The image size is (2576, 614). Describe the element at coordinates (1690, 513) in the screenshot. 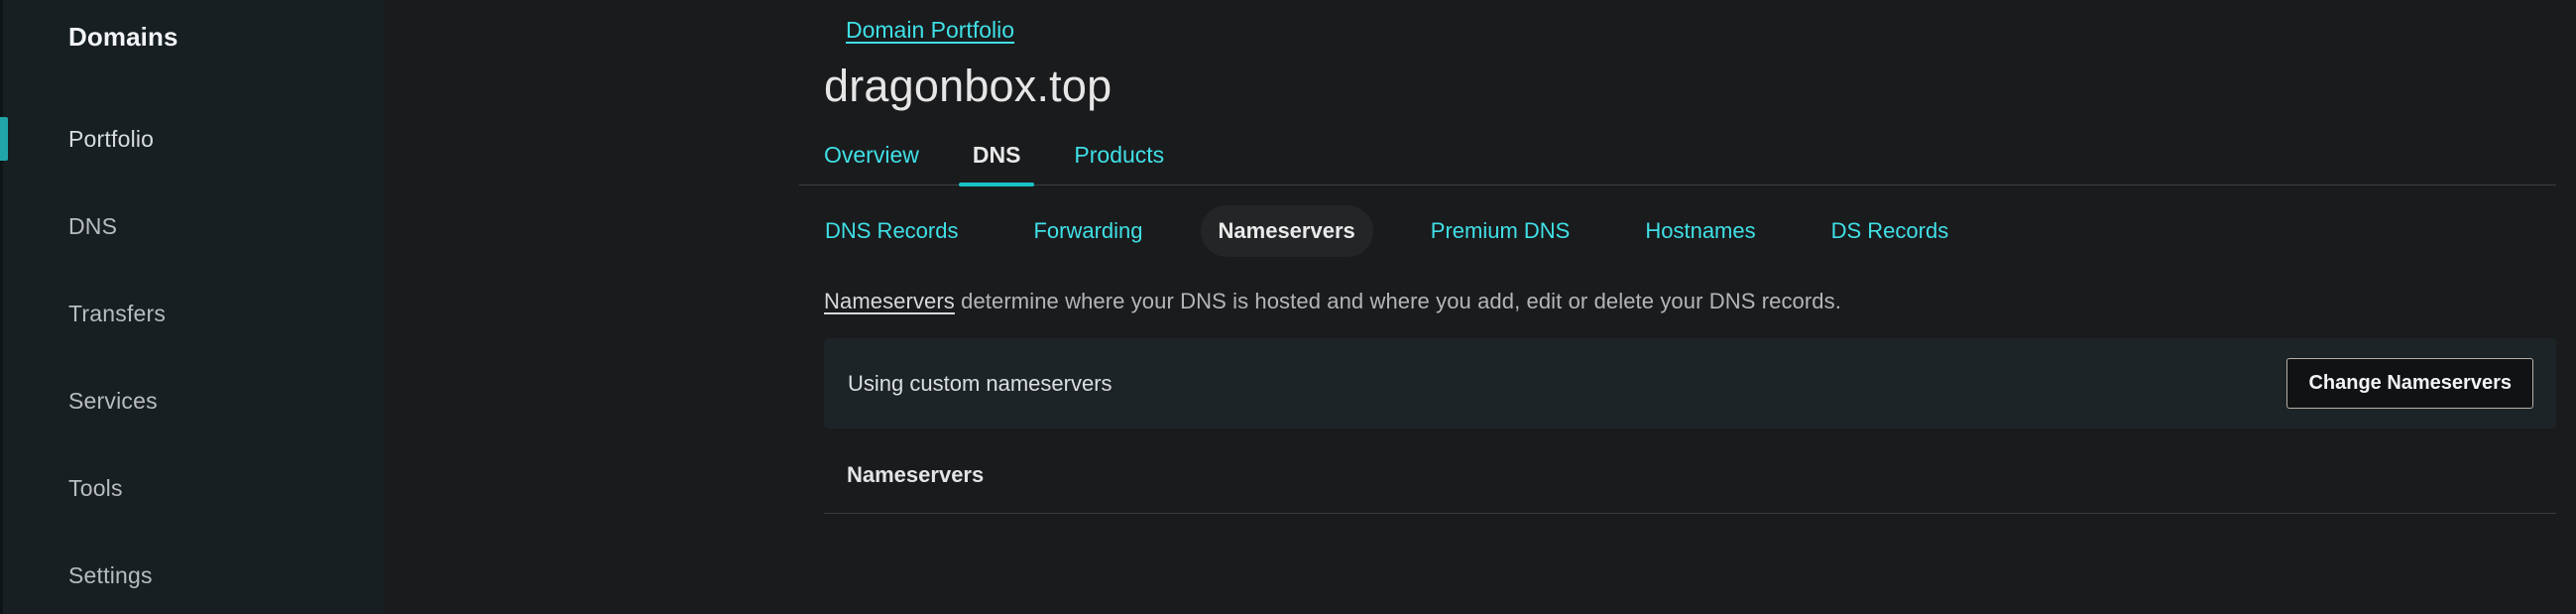

I see `section-divider` at that location.